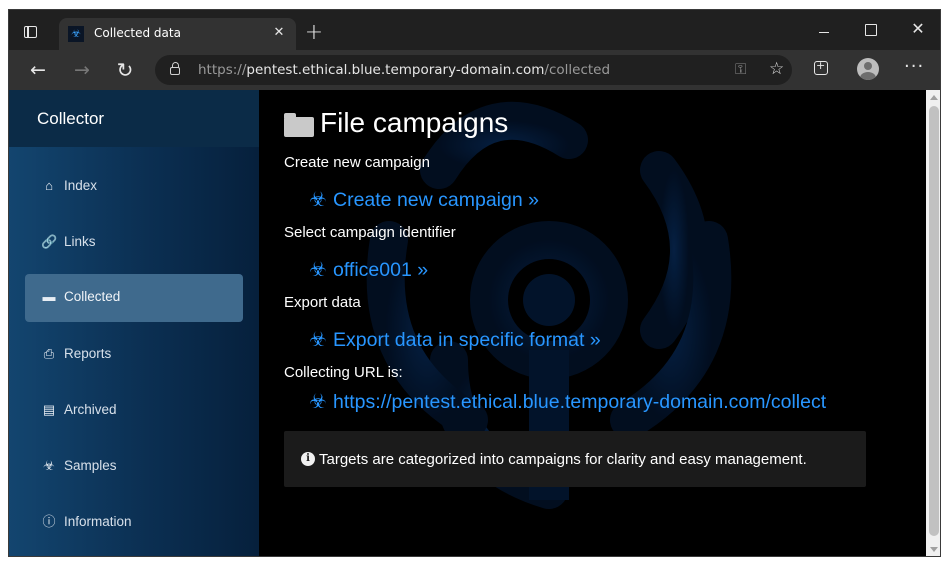 This screenshot has height=564, width=947. What do you see at coordinates (80, 241) in the screenshot?
I see `sidebar-item-label: Links` at bounding box center [80, 241].